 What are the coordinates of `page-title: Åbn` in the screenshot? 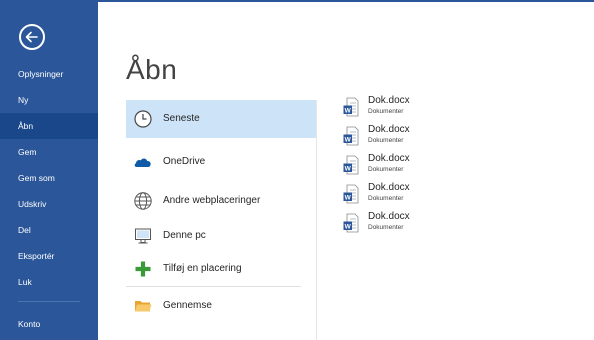 It's located at (152, 69).